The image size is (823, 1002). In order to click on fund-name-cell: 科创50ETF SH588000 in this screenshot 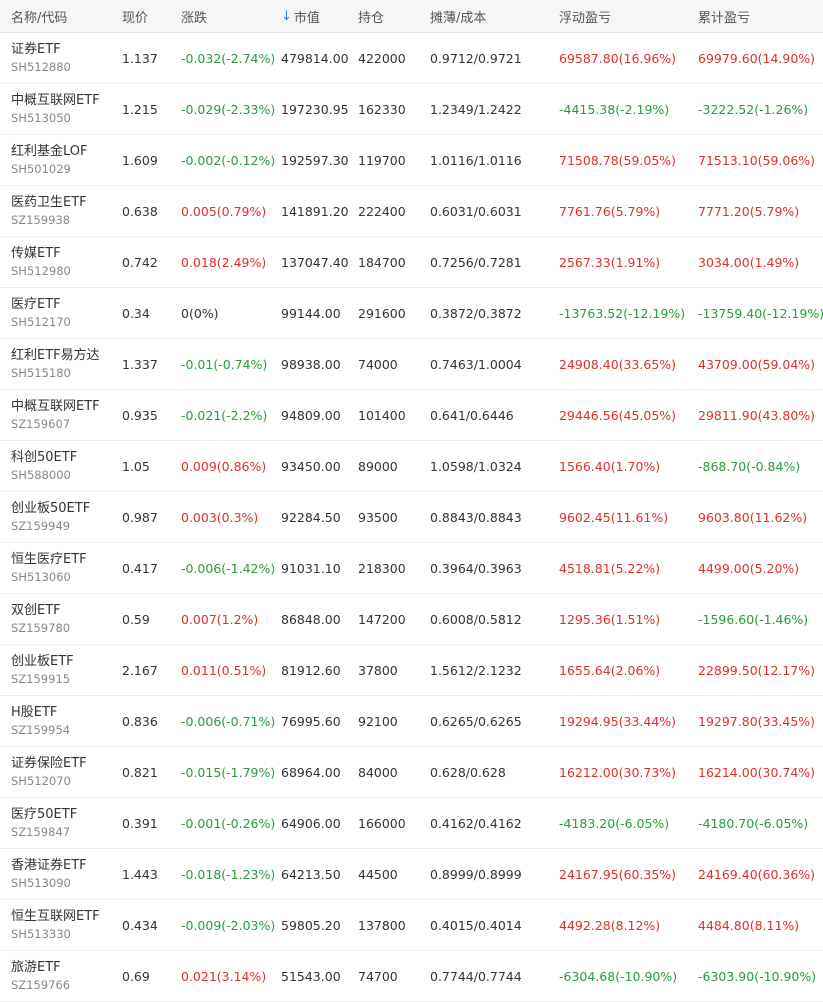, I will do `click(56, 466)`.